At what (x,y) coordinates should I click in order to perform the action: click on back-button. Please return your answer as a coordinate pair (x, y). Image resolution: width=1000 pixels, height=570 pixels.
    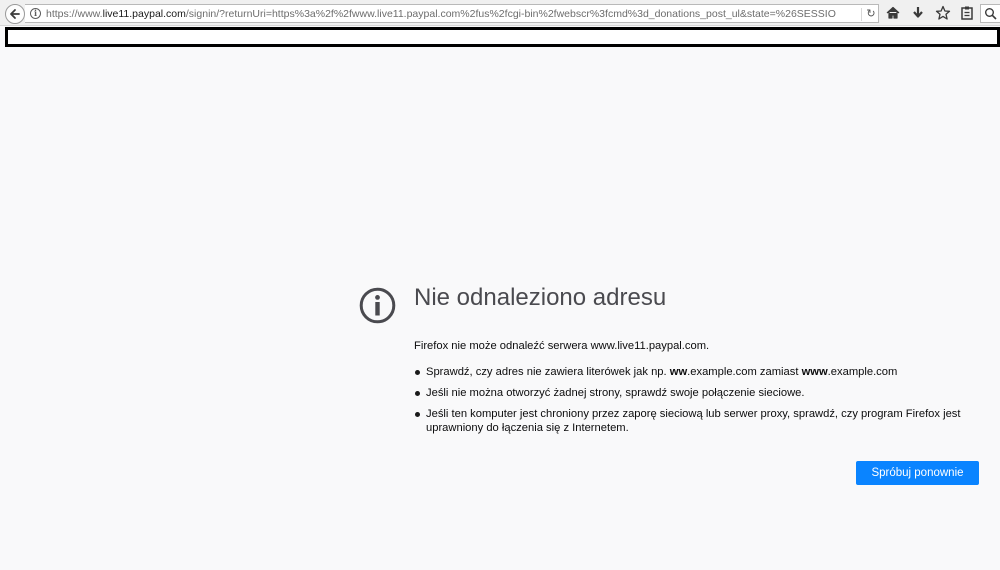
    Looking at the image, I should click on (15, 14).